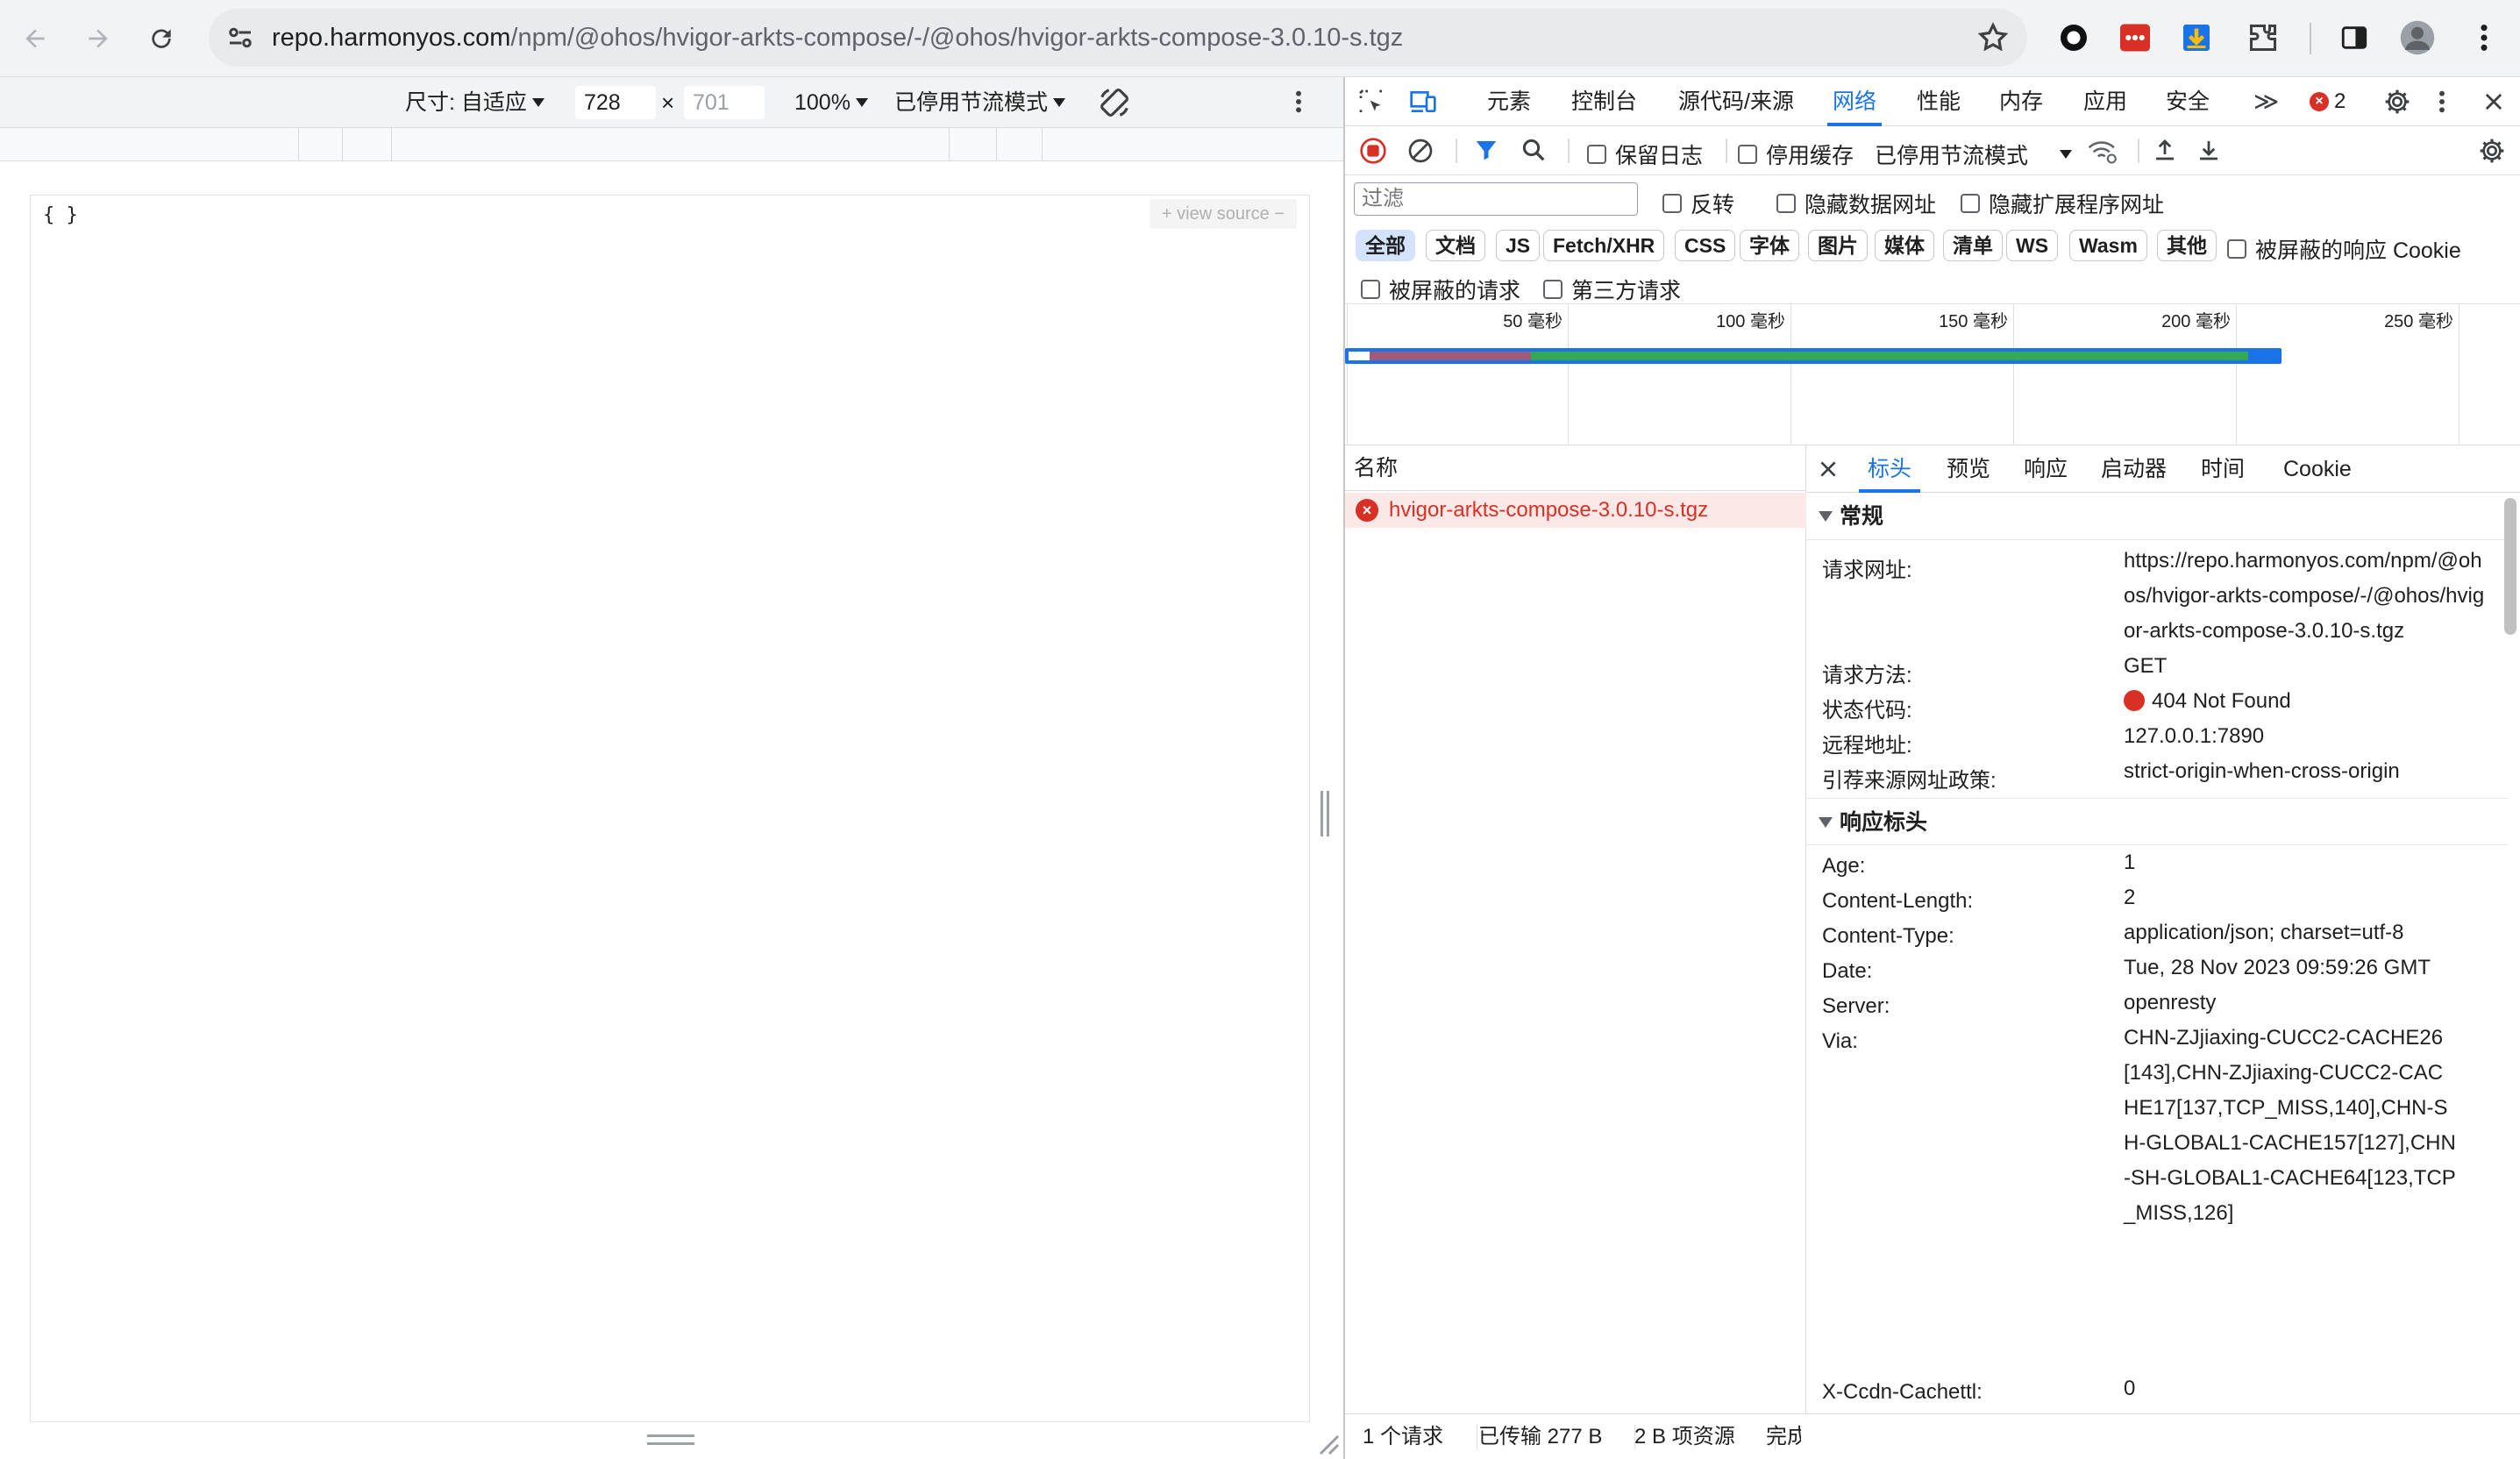 The width and height of the screenshot is (2520, 1459). What do you see at coordinates (1904, 245) in the screenshot?
I see `type-media-chip: 媒体` at bounding box center [1904, 245].